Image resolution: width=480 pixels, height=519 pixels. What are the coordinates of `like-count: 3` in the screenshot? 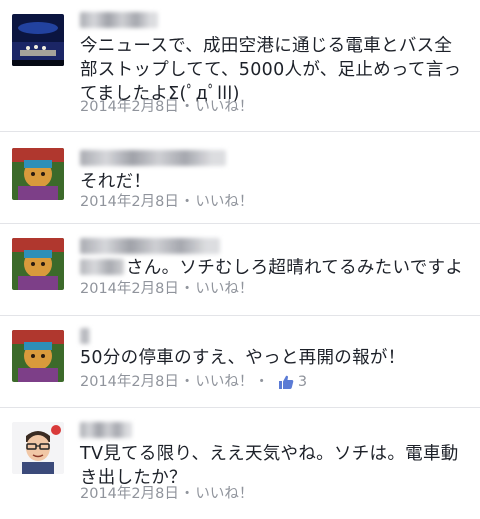 It's located at (292, 382).